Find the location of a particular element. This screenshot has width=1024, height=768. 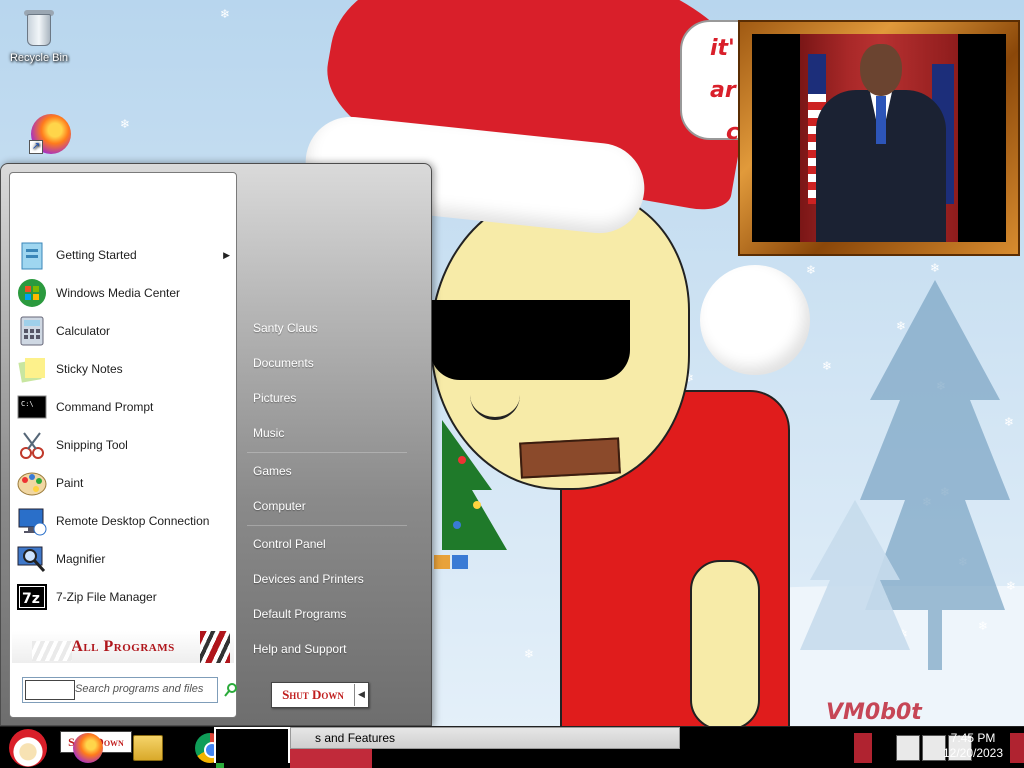

program-label: 7-Zip File Manager is located at coordinates (106, 597).